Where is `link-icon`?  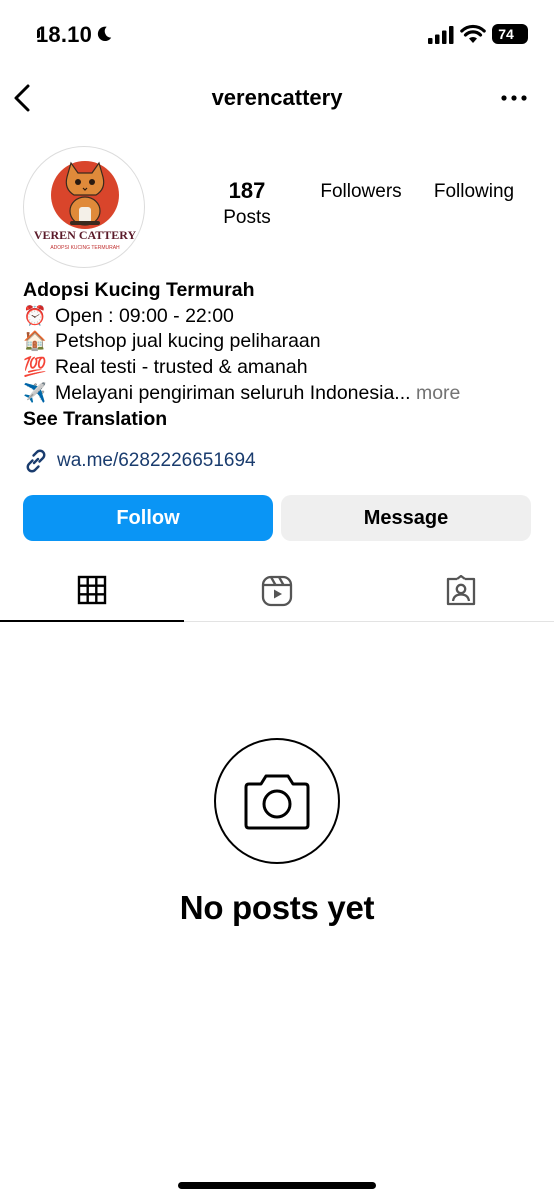 link-icon is located at coordinates (36, 461).